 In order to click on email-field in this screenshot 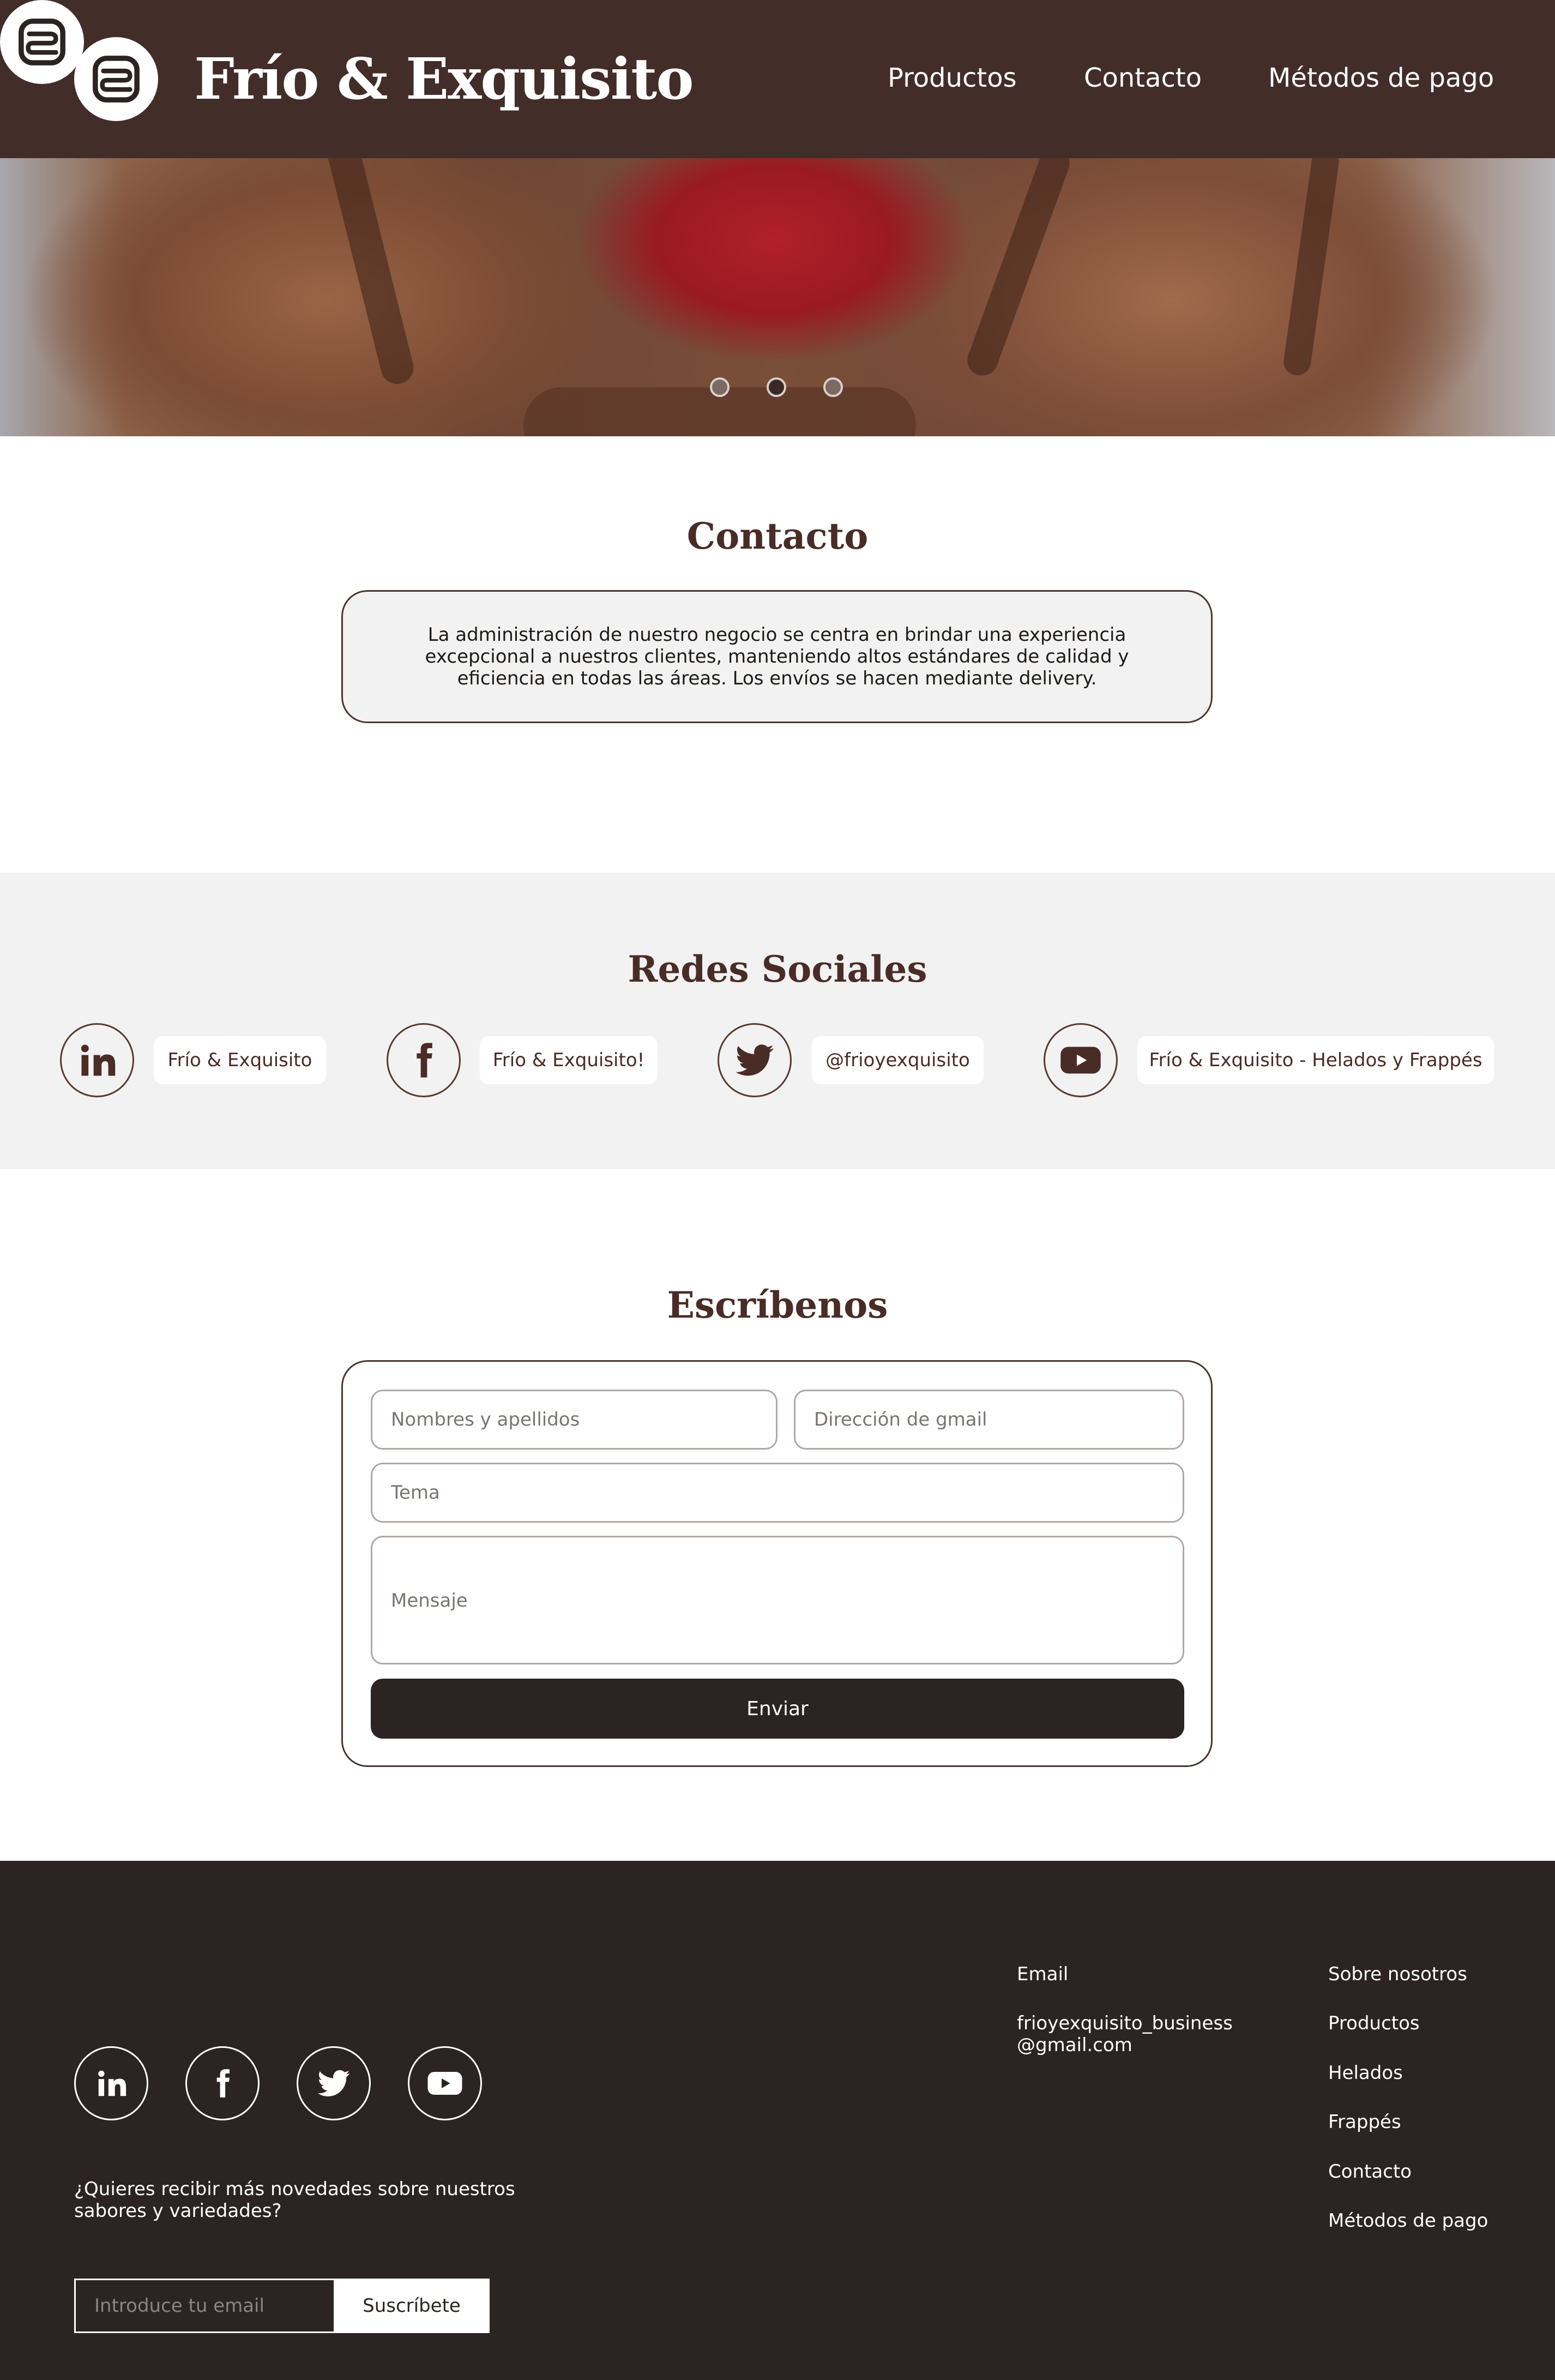, I will do `click(989, 1420)`.